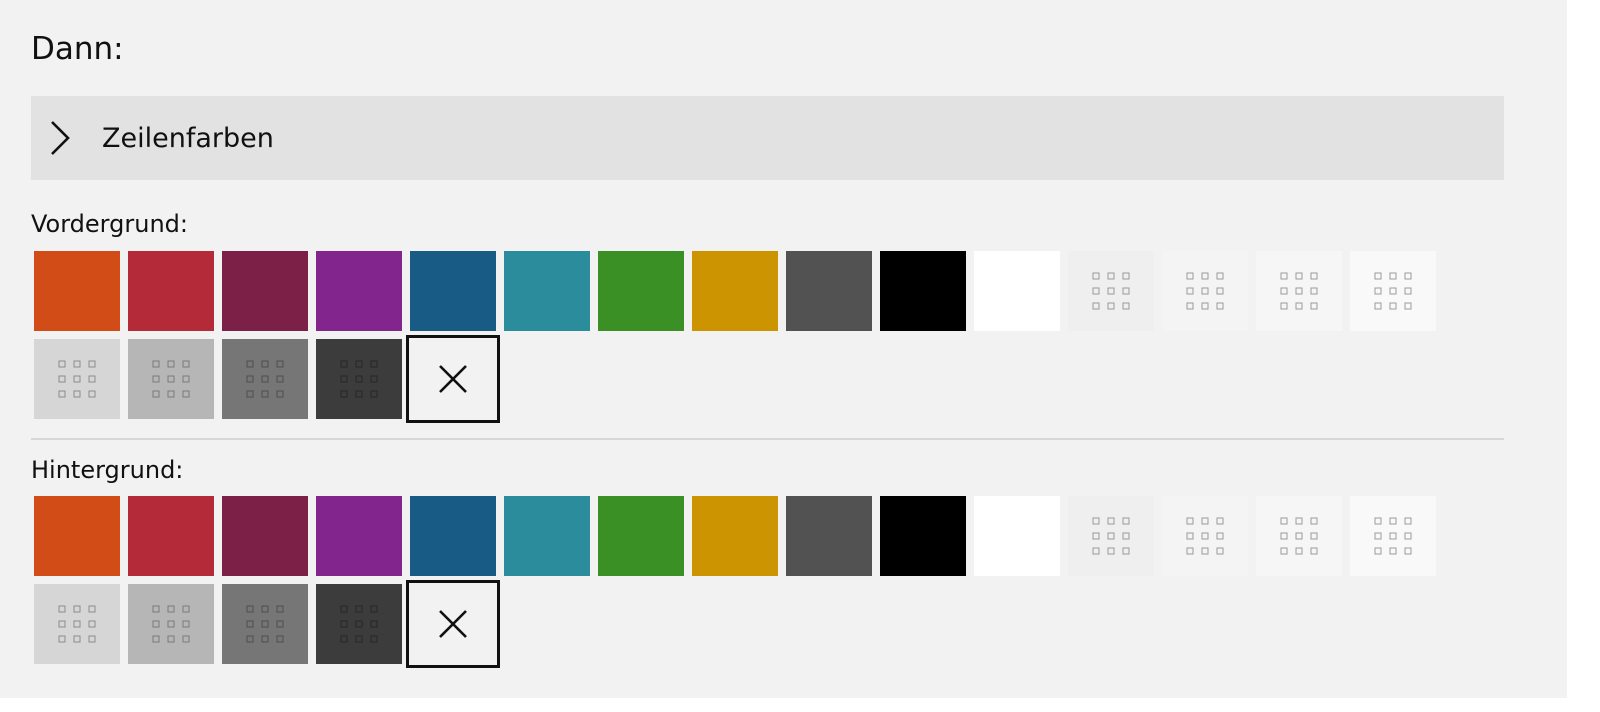 Image resolution: width=1600 pixels, height=712 pixels. I want to click on background-swatch-black, so click(923, 536).